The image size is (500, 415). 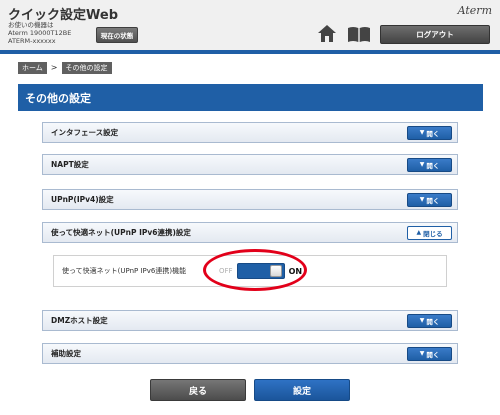 What do you see at coordinates (474, 10) in the screenshot?
I see `brand-logo: Aterm` at bounding box center [474, 10].